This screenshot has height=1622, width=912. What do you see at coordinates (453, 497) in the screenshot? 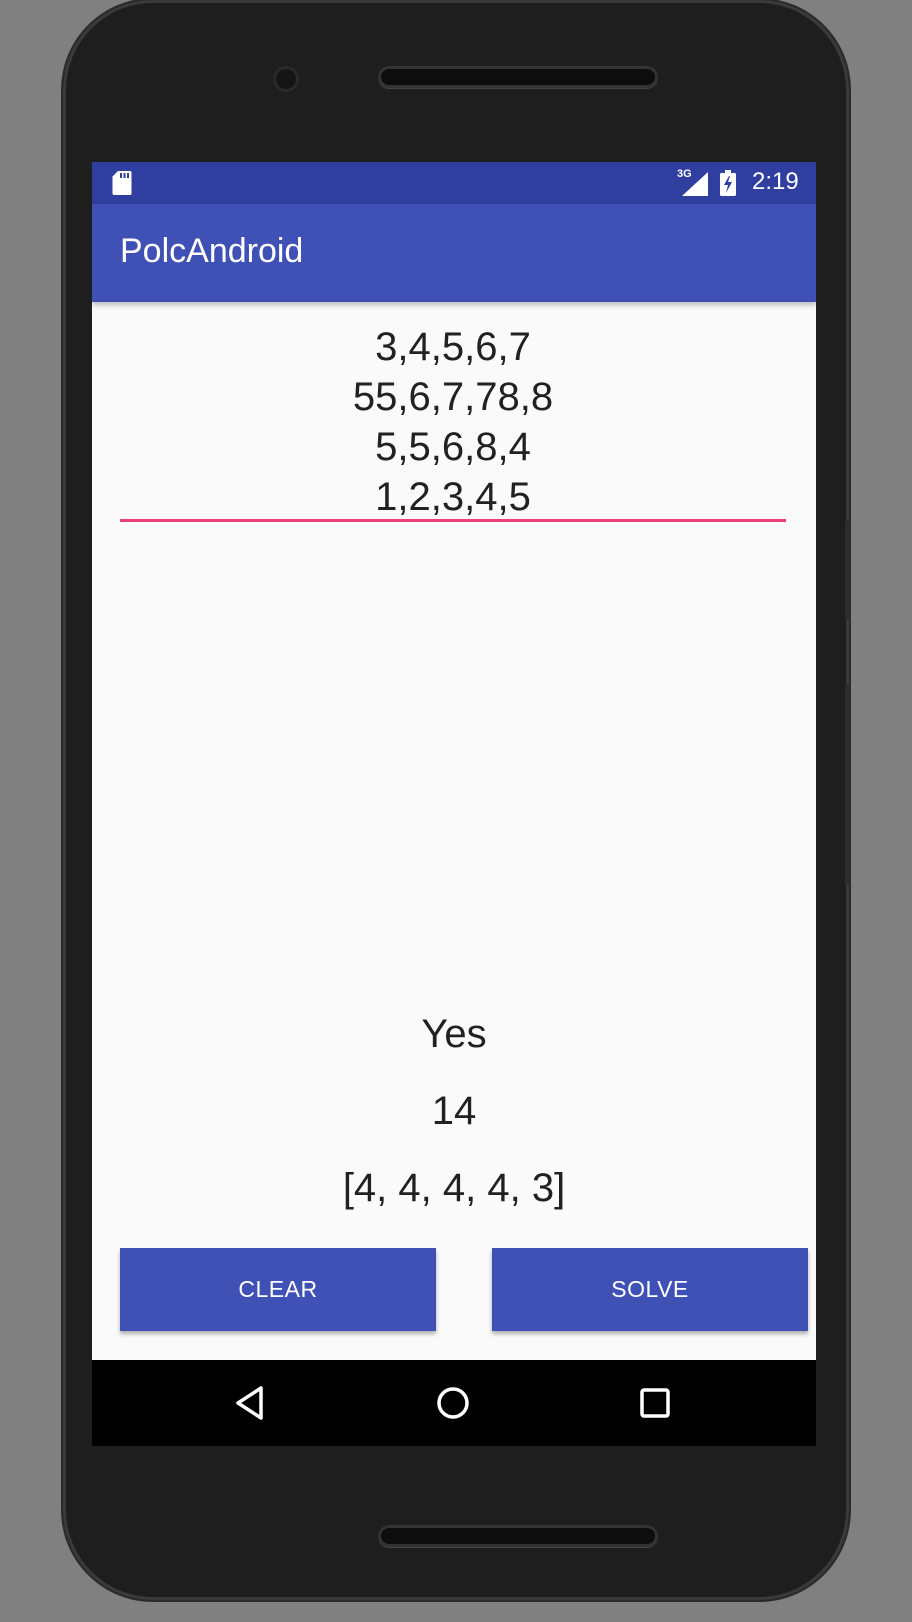
I see `input-line: 1,2,3,4,5` at bounding box center [453, 497].